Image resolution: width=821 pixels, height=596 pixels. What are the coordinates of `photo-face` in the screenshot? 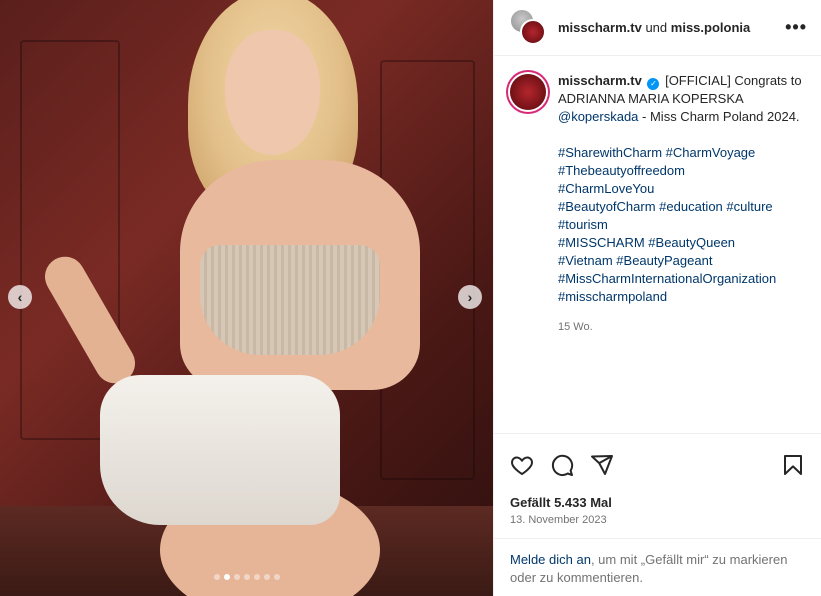 It's located at (272, 92).